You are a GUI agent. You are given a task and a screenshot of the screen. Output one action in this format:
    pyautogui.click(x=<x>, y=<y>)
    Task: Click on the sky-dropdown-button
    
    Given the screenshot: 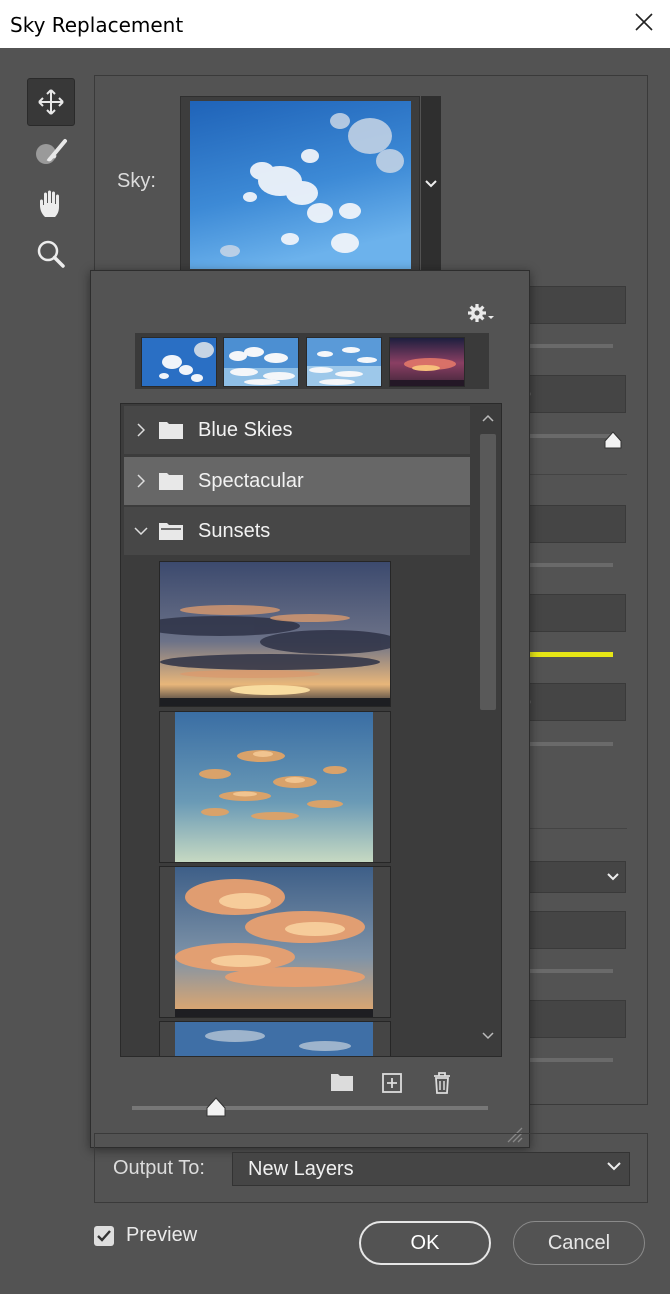 What is the action you would take?
    pyautogui.click(x=431, y=184)
    